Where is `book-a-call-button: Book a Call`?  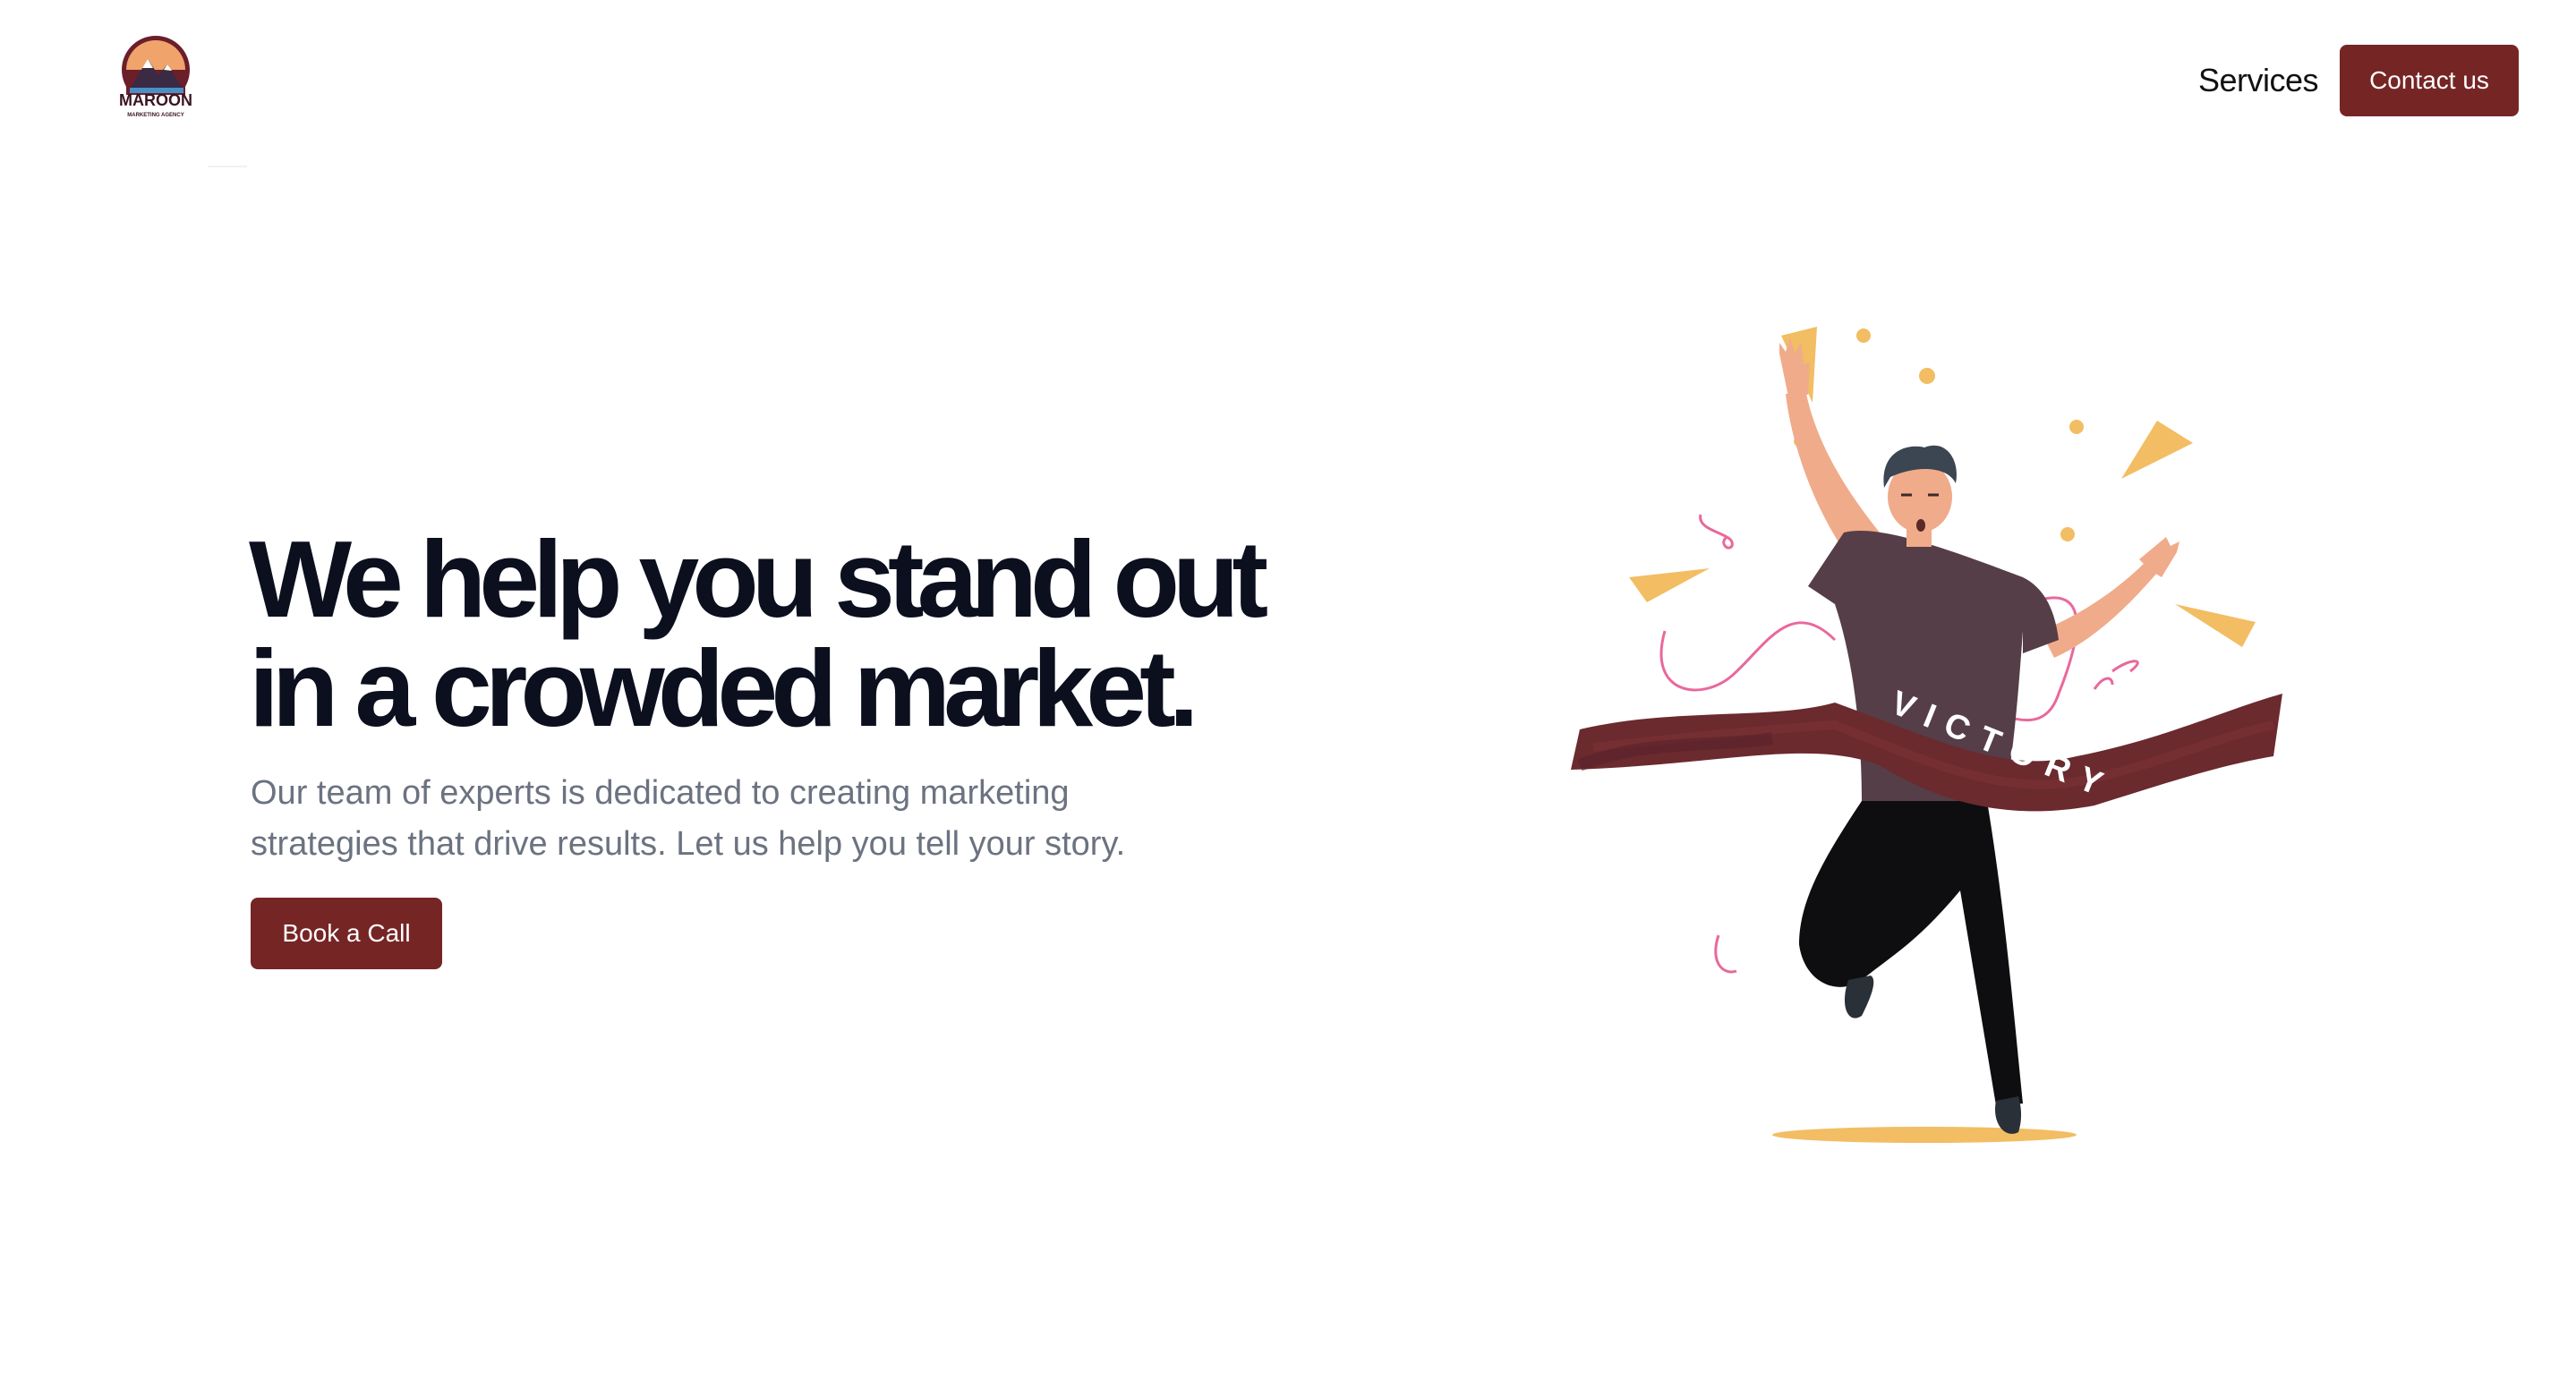 book-a-call-button: Book a Call is located at coordinates (346, 934).